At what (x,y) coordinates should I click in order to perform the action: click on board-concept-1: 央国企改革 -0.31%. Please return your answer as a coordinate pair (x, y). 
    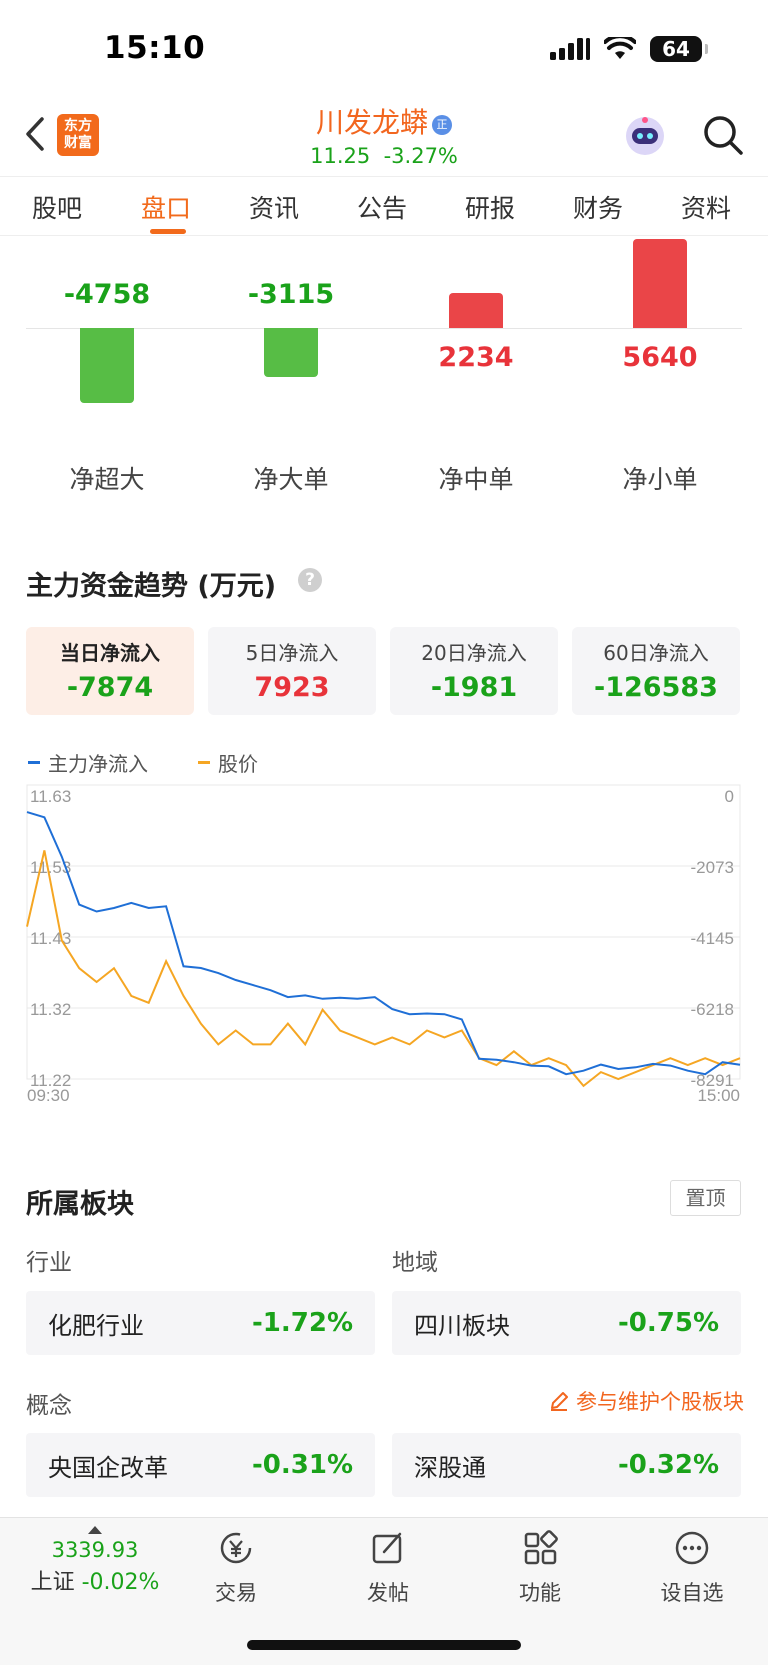
    Looking at the image, I should click on (200, 1465).